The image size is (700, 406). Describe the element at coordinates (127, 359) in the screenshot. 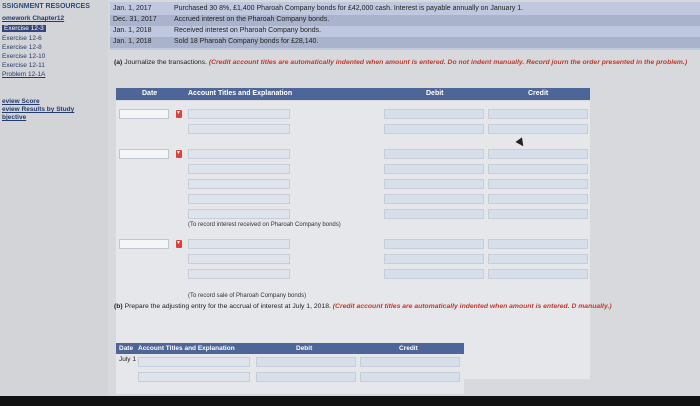

I see `adjusting-date: July 1` at that location.